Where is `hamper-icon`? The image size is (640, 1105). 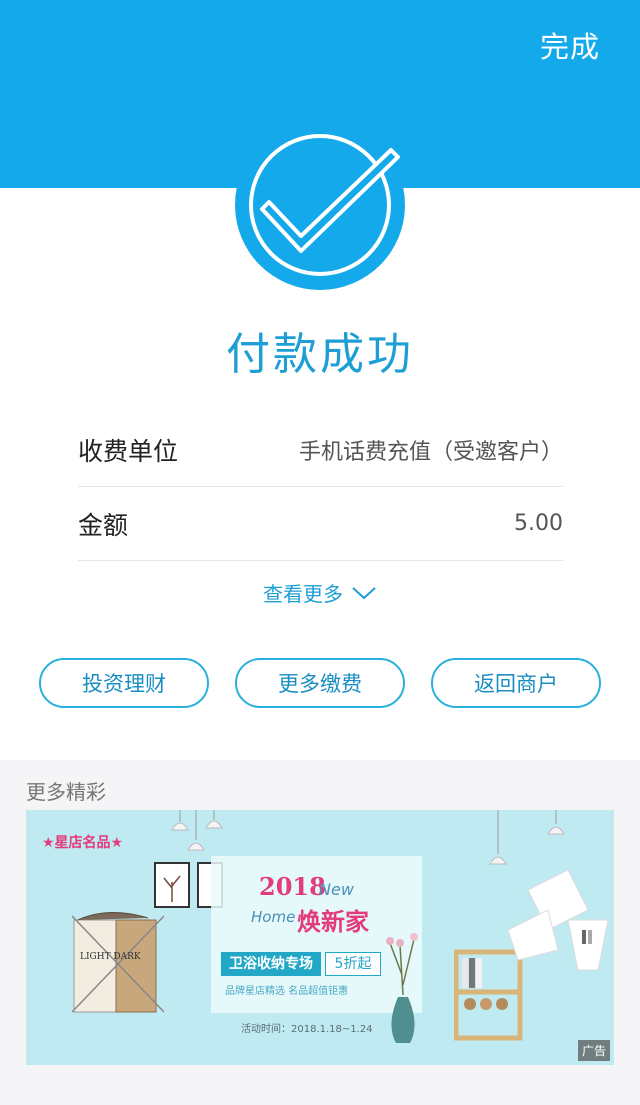 hamper-icon is located at coordinates (118, 962).